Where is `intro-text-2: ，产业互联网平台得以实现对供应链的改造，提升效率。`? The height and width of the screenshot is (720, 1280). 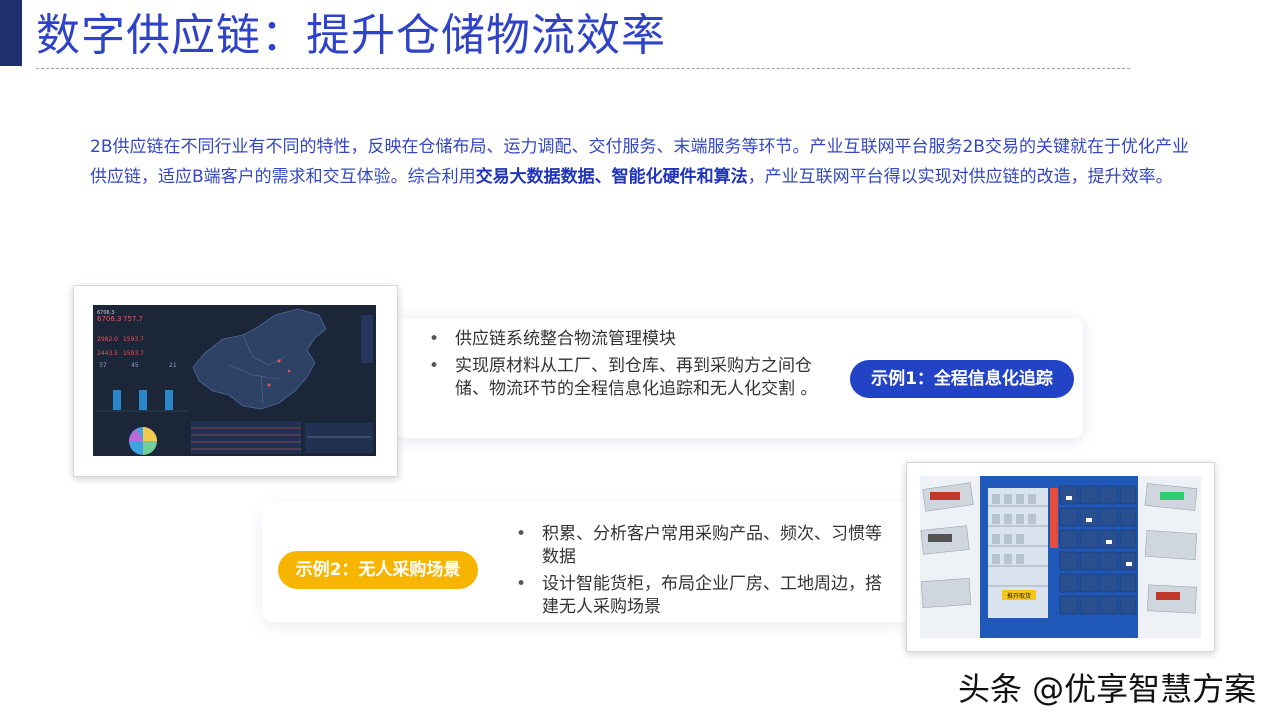 intro-text-2: ，产业互联网平台得以实现对供应链的改造，提升效率。 is located at coordinates (960, 177).